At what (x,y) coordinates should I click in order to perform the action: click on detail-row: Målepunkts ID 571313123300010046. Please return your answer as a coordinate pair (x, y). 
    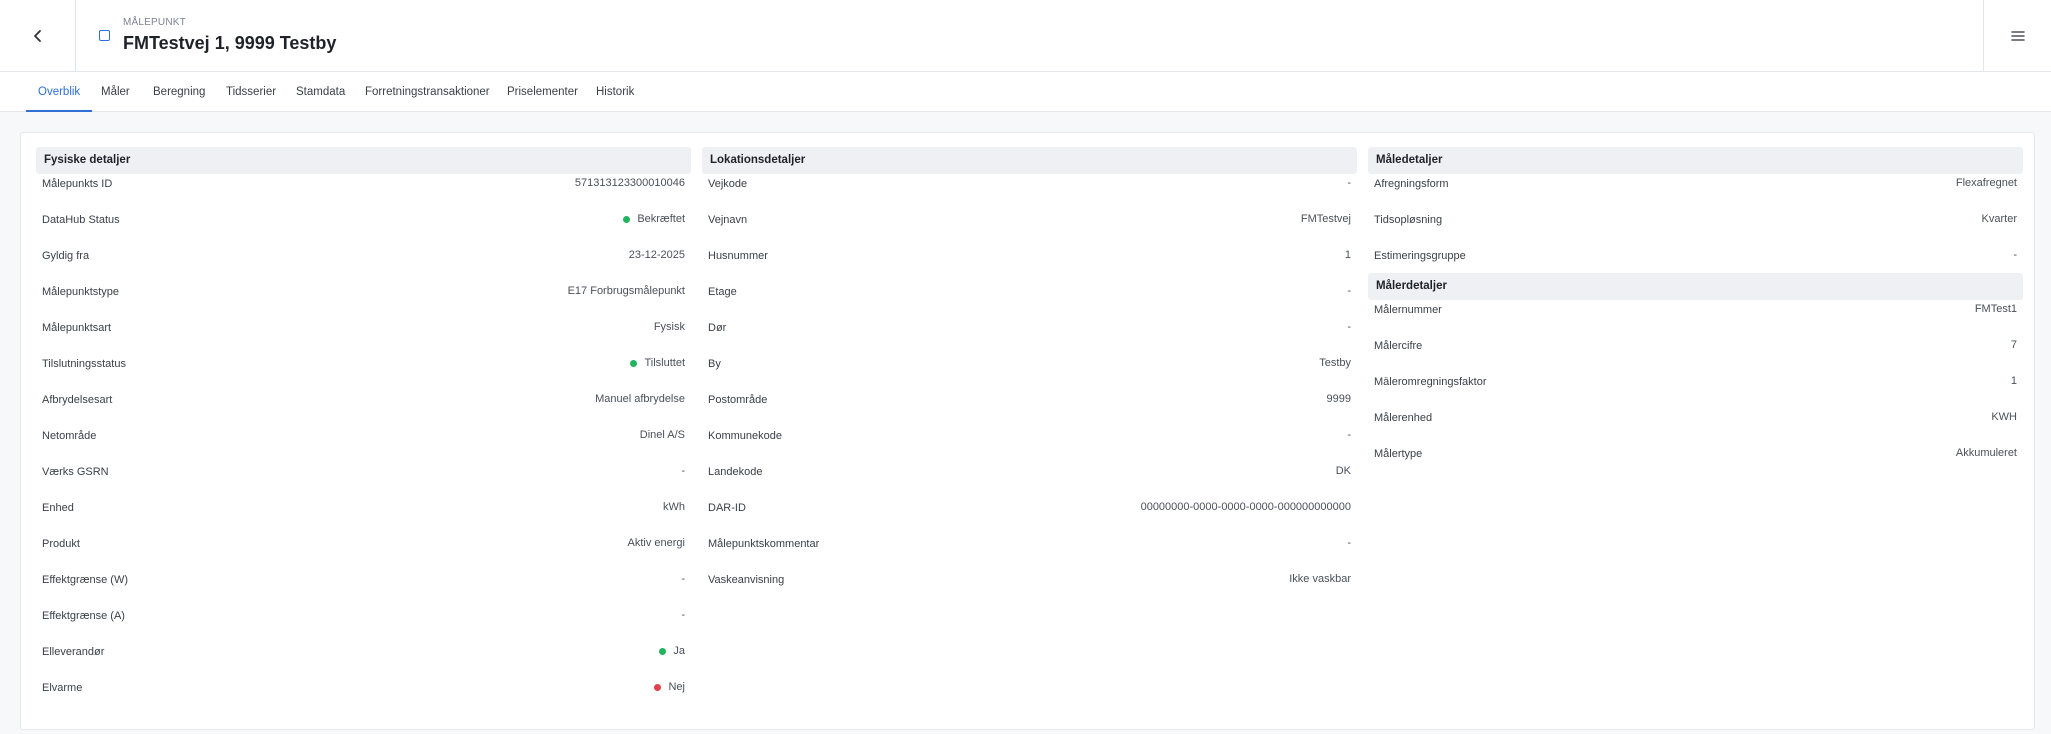
    Looking at the image, I should click on (363, 192).